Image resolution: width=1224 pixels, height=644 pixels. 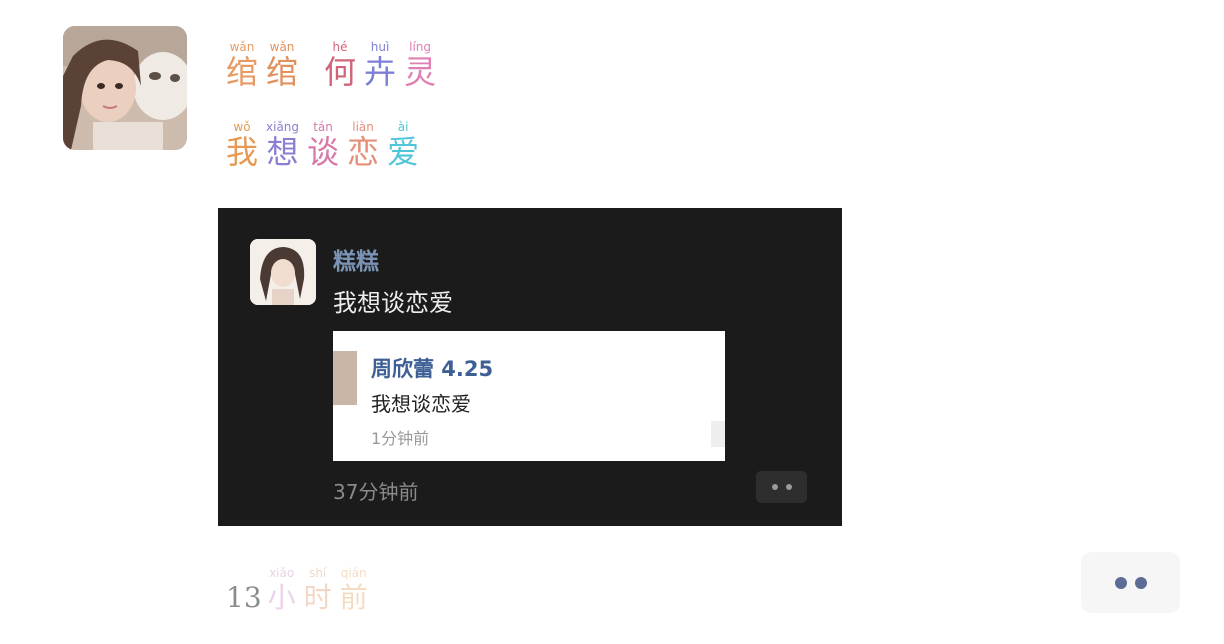 I want to click on ruby-char: tán 谈, so click(x=323, y=145).